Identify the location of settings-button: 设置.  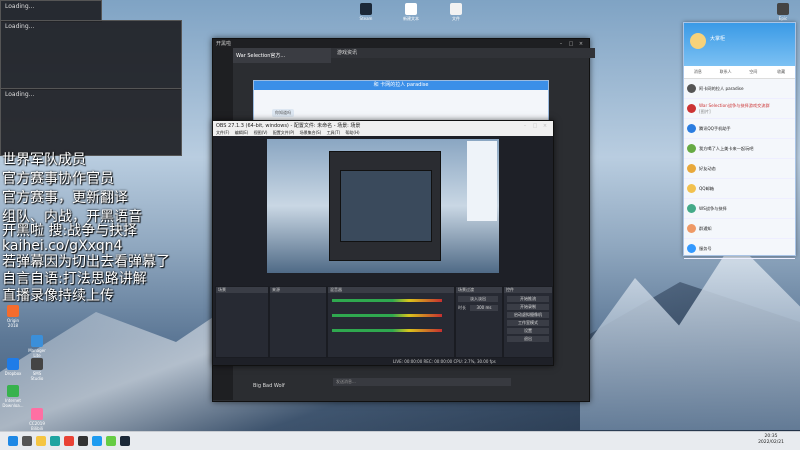
(528, 331).